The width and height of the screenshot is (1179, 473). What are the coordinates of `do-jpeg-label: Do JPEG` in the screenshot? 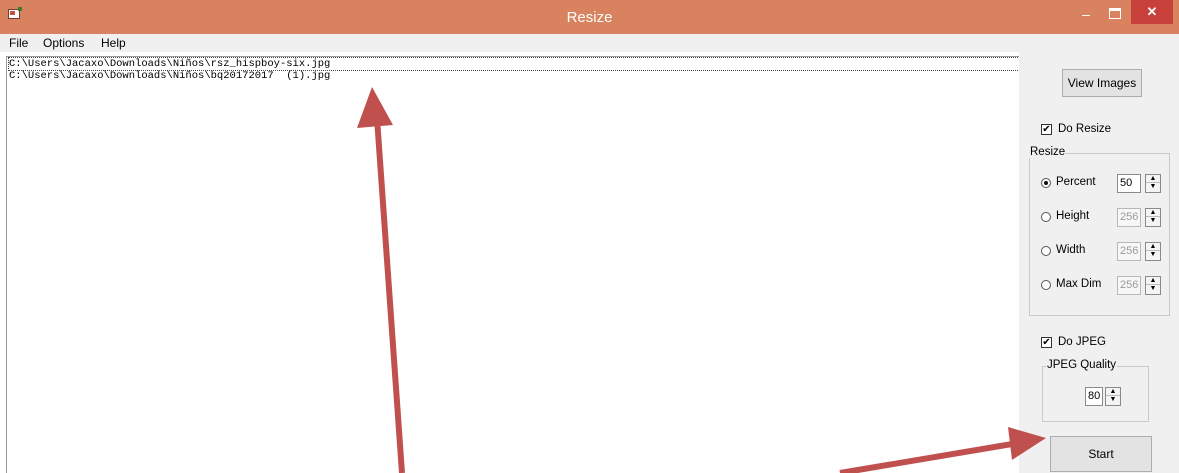 It's located at (1082, 342).